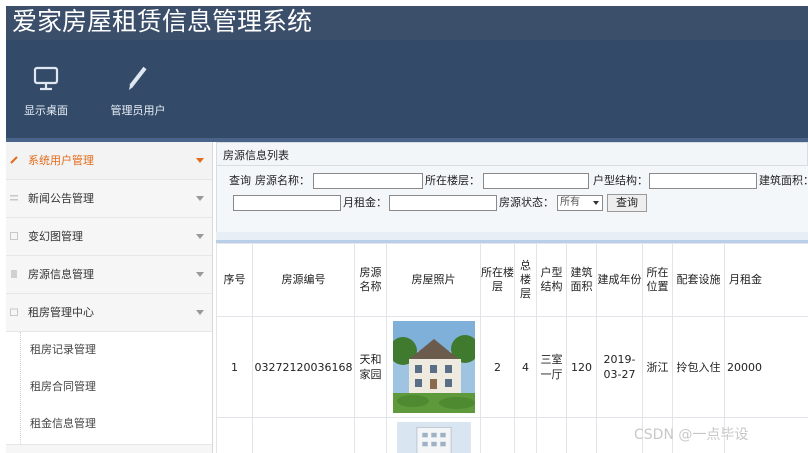 This screenshot has width=808, height=453. Describe the element at coordinates (619, 367) in the screenshot. I see `cell-build-year: 2019-03-27` at that location.